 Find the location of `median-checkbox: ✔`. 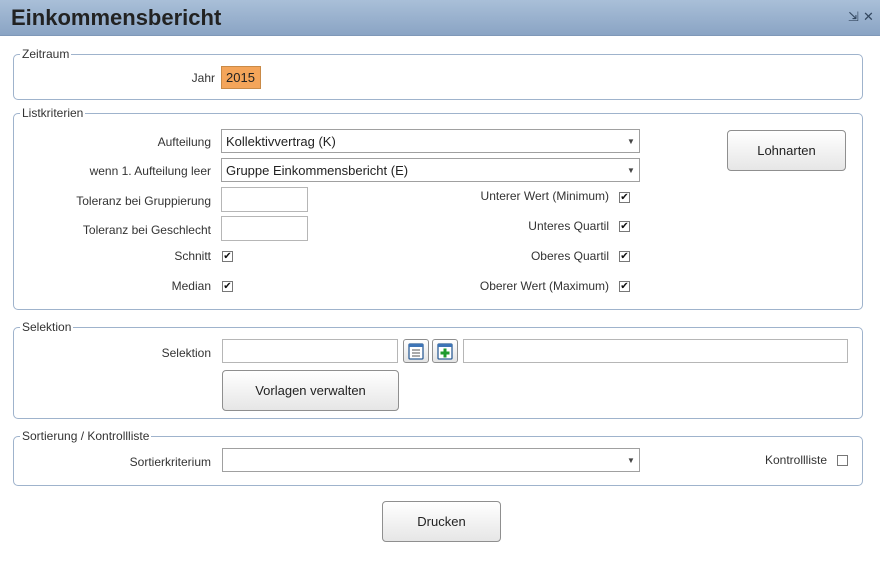

median-checkbox: ✔ is located at coordinates (227, 286).